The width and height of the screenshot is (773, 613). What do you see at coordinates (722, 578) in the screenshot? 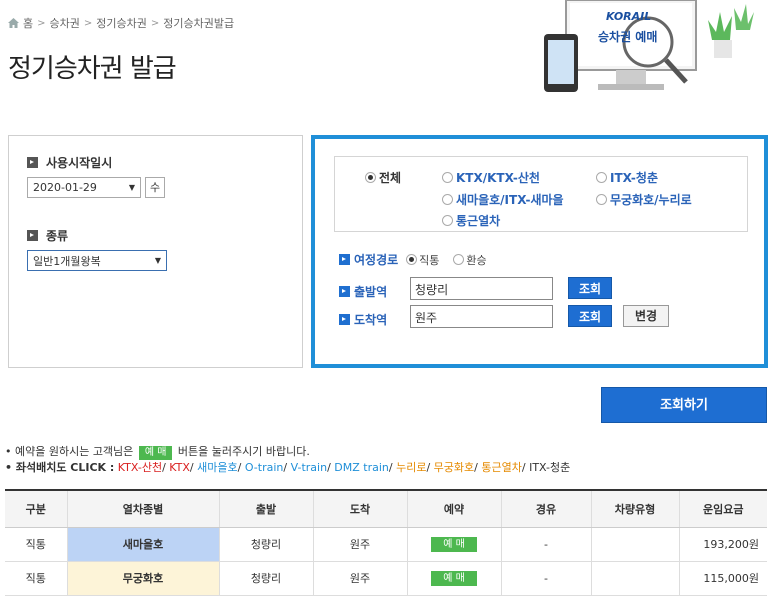
I see `cell-fare: 115,000원` at bounding box center [722, 578].